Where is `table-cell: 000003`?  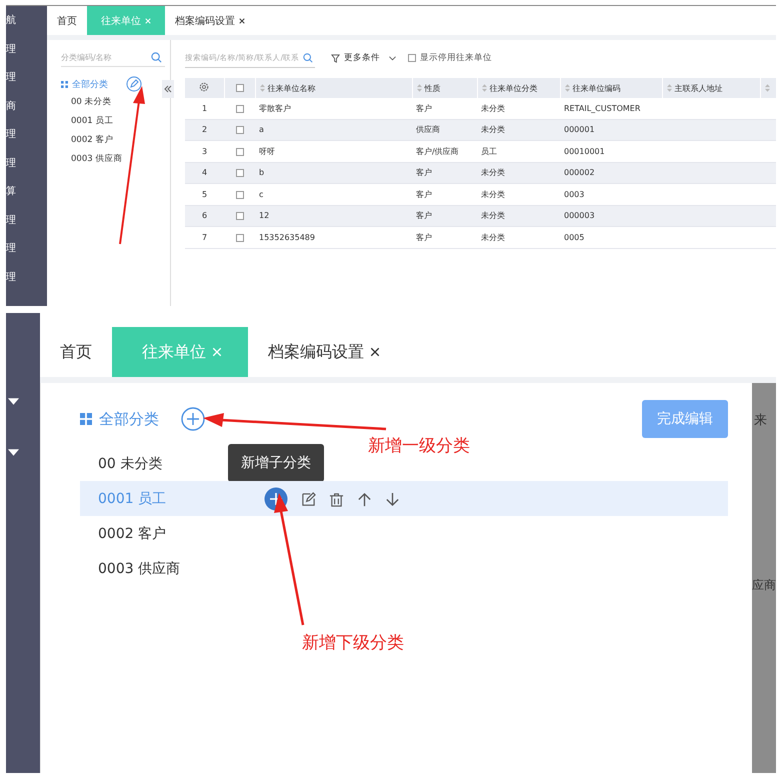
table-cell: 000003 is located at coordinates (579, 215).